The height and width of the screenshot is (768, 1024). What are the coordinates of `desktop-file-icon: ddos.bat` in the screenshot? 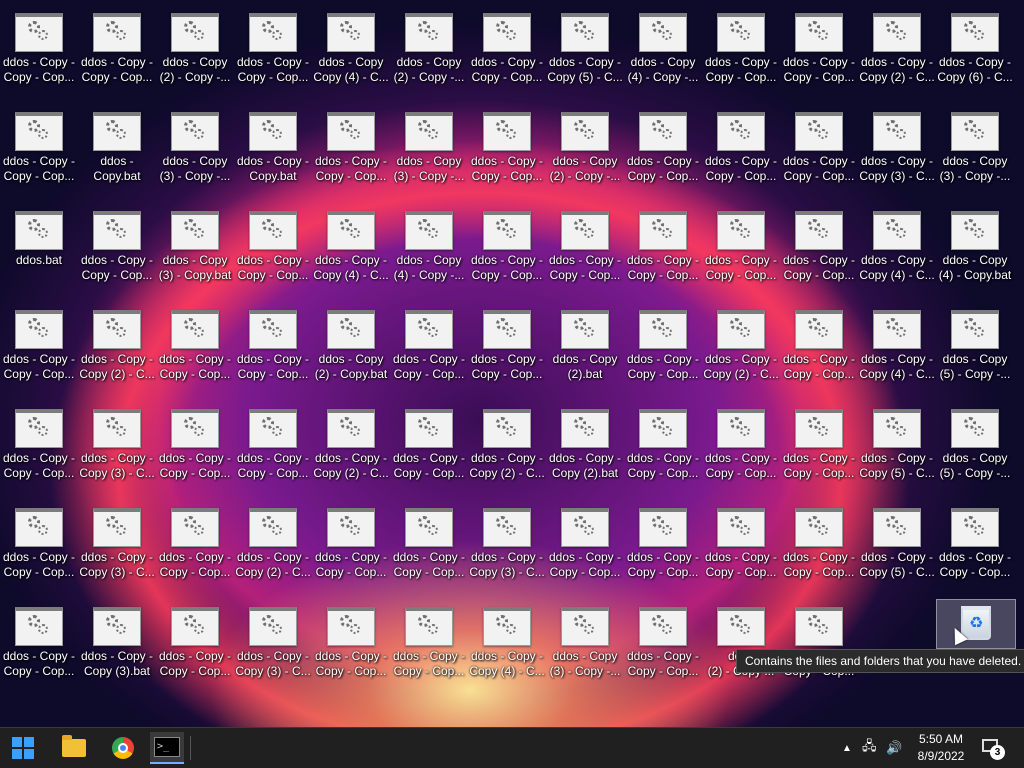 It's located at (39, 242).